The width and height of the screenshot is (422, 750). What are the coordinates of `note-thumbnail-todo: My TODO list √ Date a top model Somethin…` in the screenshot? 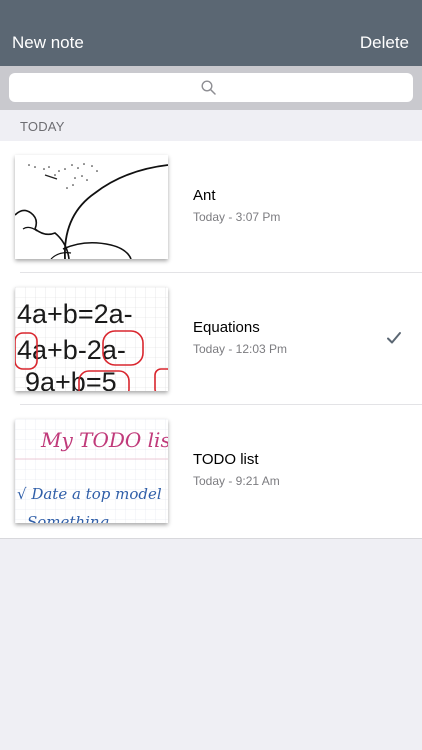 It's located at (91, 471).